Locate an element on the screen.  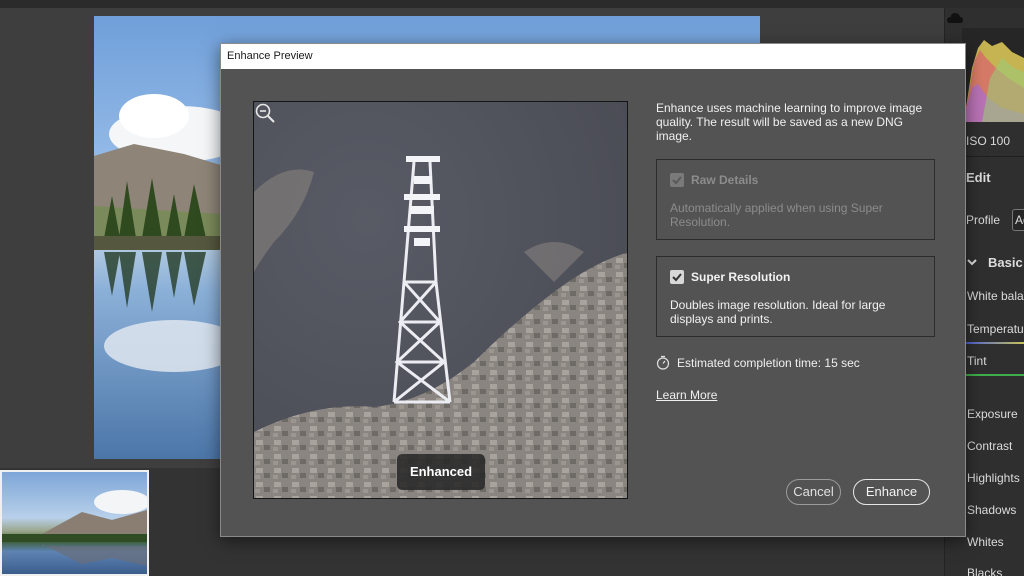
white-balance-label: White balan is located at coordinates (995, 296).